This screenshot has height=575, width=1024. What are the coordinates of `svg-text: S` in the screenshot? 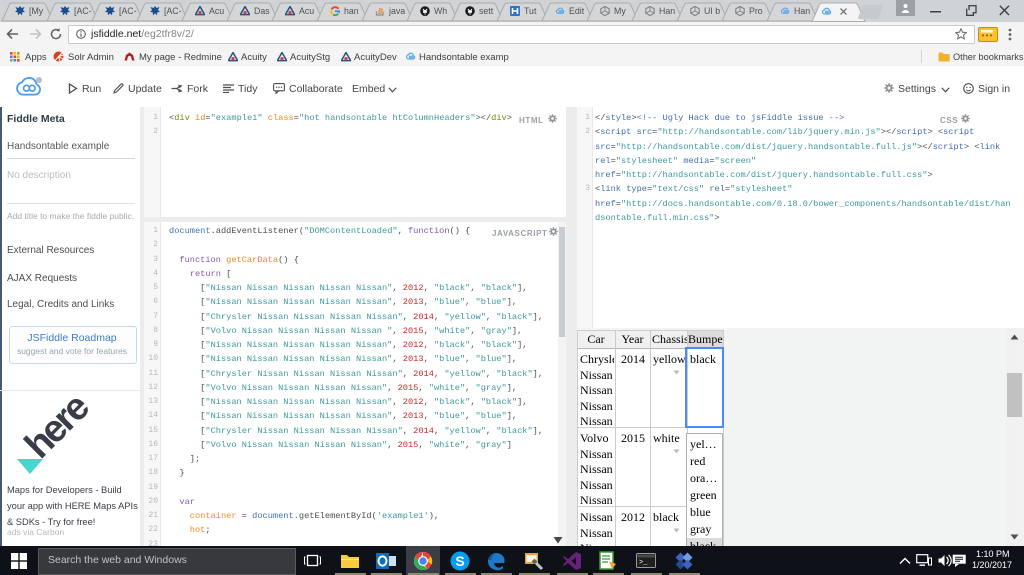 It's located at (459, 561).